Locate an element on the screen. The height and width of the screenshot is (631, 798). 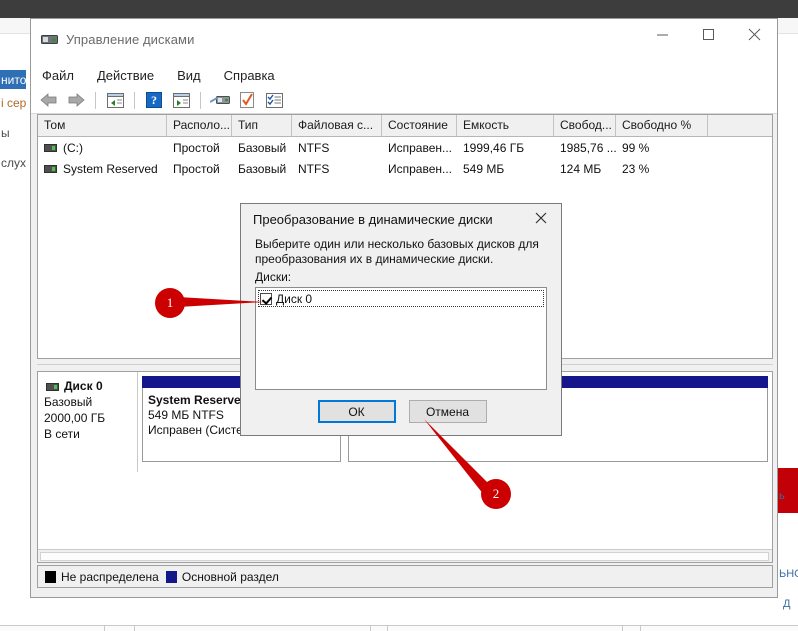
cell-free-percent: 99 % is located at coordinates (636, 147).